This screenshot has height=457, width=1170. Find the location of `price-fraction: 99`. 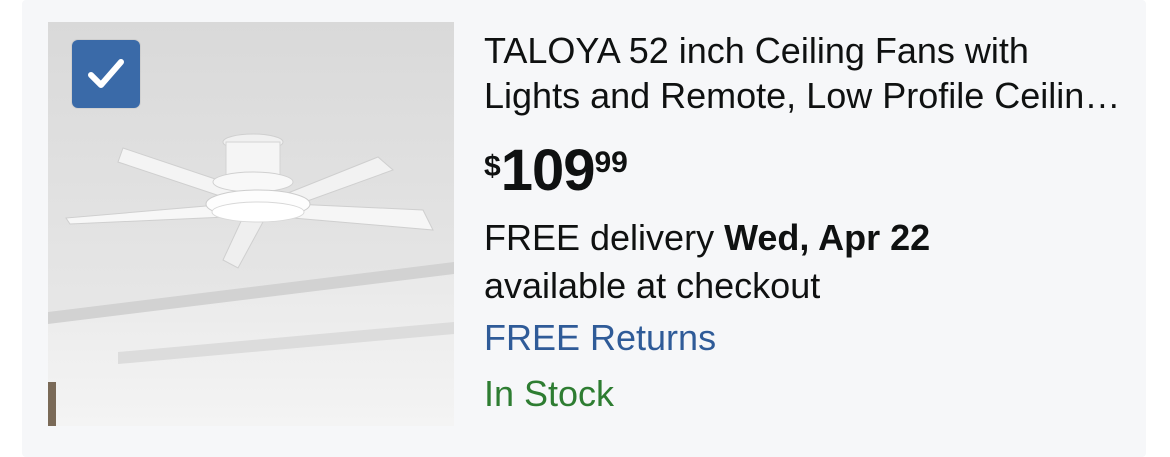

price-fraction: 99 is located at coordinates (611, 162).